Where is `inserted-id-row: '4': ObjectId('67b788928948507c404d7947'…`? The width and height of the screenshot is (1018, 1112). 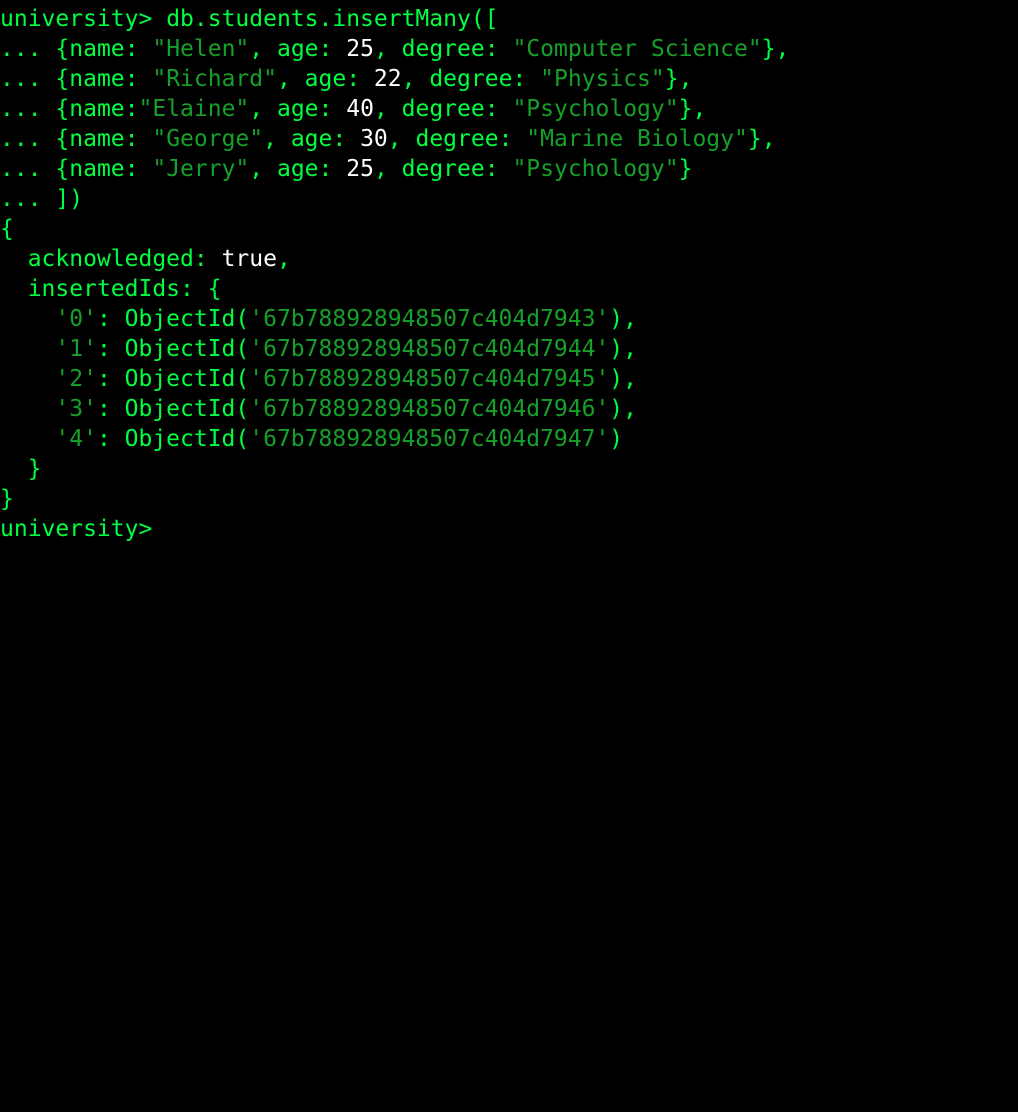
inserted-id-row: '4': ObjectId('67b788928948507c404d7947'… is located at coordinates (339, 439).